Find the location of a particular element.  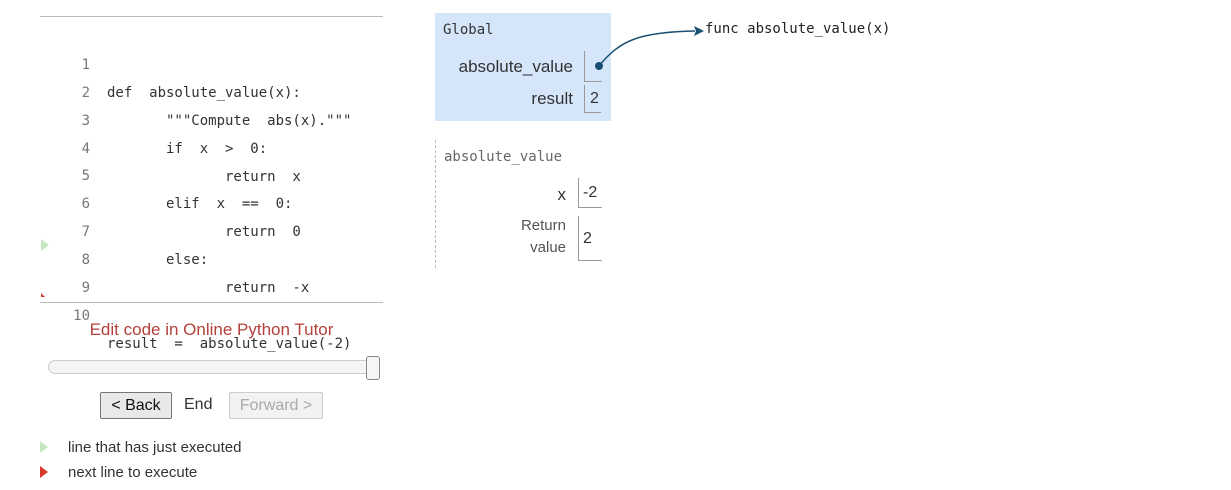

pointer-arrow is located at coordinates (649, 48).